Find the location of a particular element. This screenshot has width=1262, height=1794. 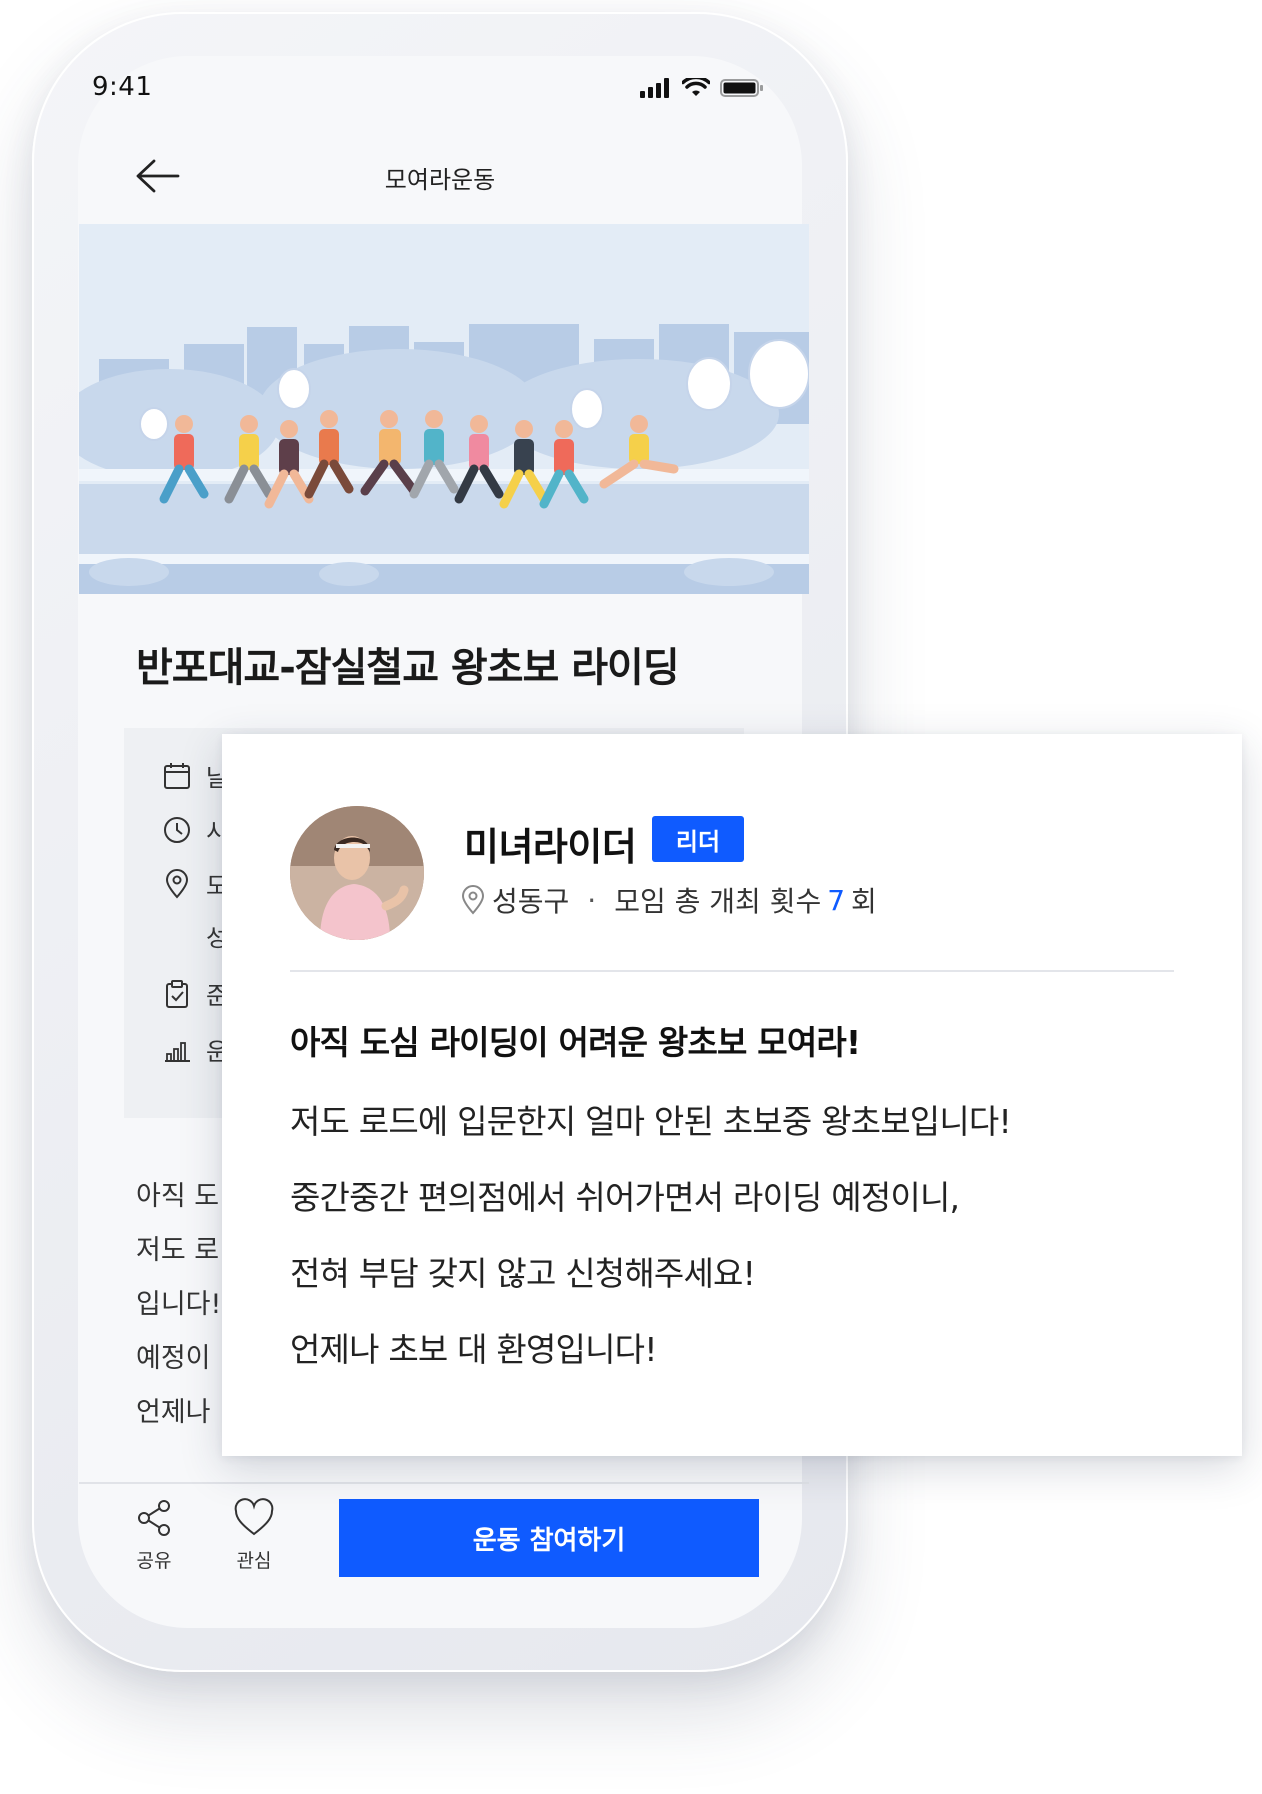

signal-icon is located at coordinates (654, 88).